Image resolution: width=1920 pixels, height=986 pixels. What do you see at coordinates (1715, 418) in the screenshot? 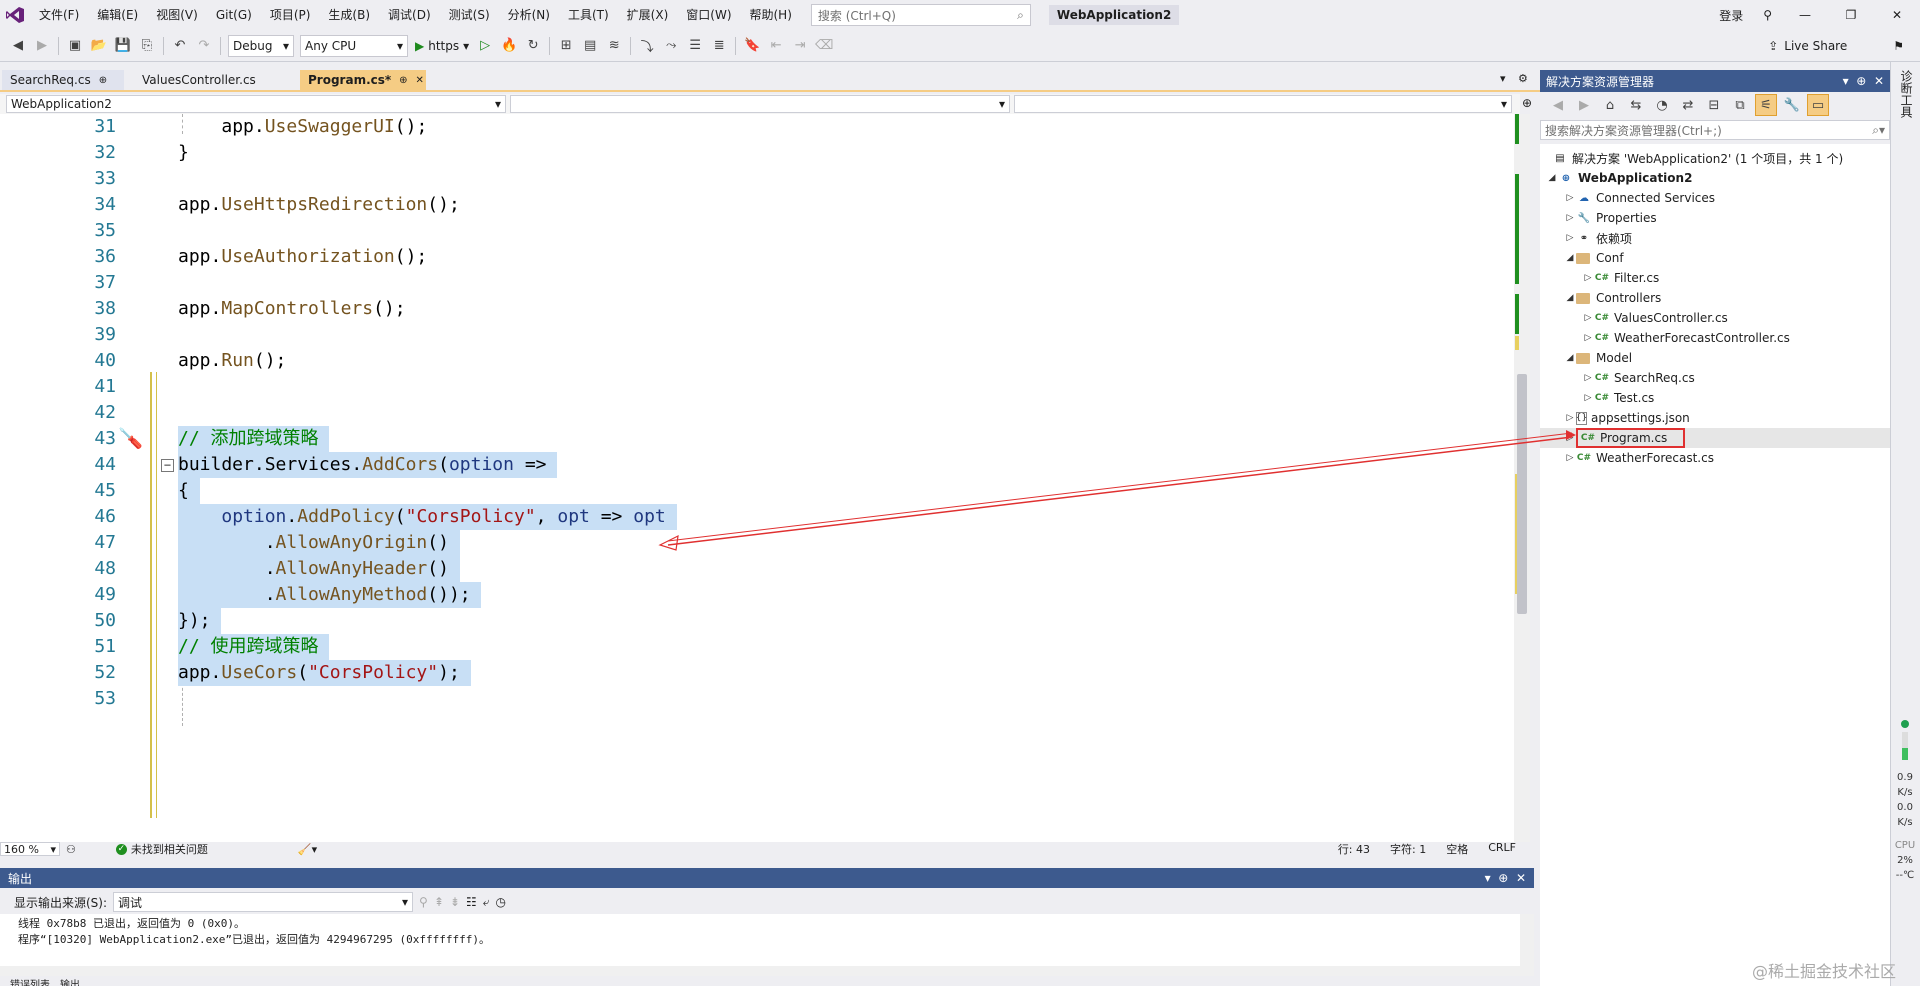
I see `tree-node-appsettings: ▷ {} appsettings.json` at bounding box center [1715, 418].